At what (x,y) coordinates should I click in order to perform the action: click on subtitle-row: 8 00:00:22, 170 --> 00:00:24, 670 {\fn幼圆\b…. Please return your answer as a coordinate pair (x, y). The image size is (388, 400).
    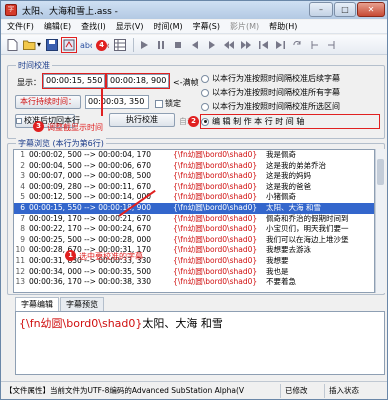
    Looking at the image, I should click on (194, 229).